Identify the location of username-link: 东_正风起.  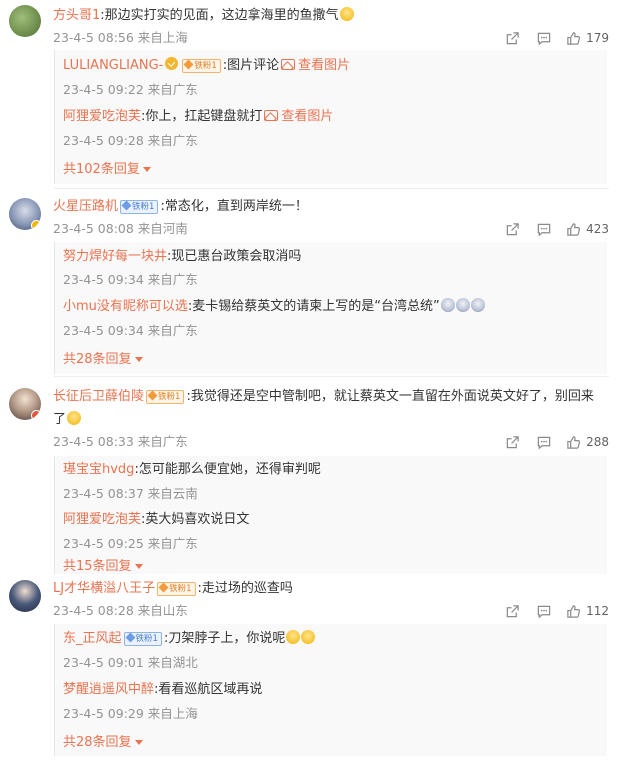
(92, 638).